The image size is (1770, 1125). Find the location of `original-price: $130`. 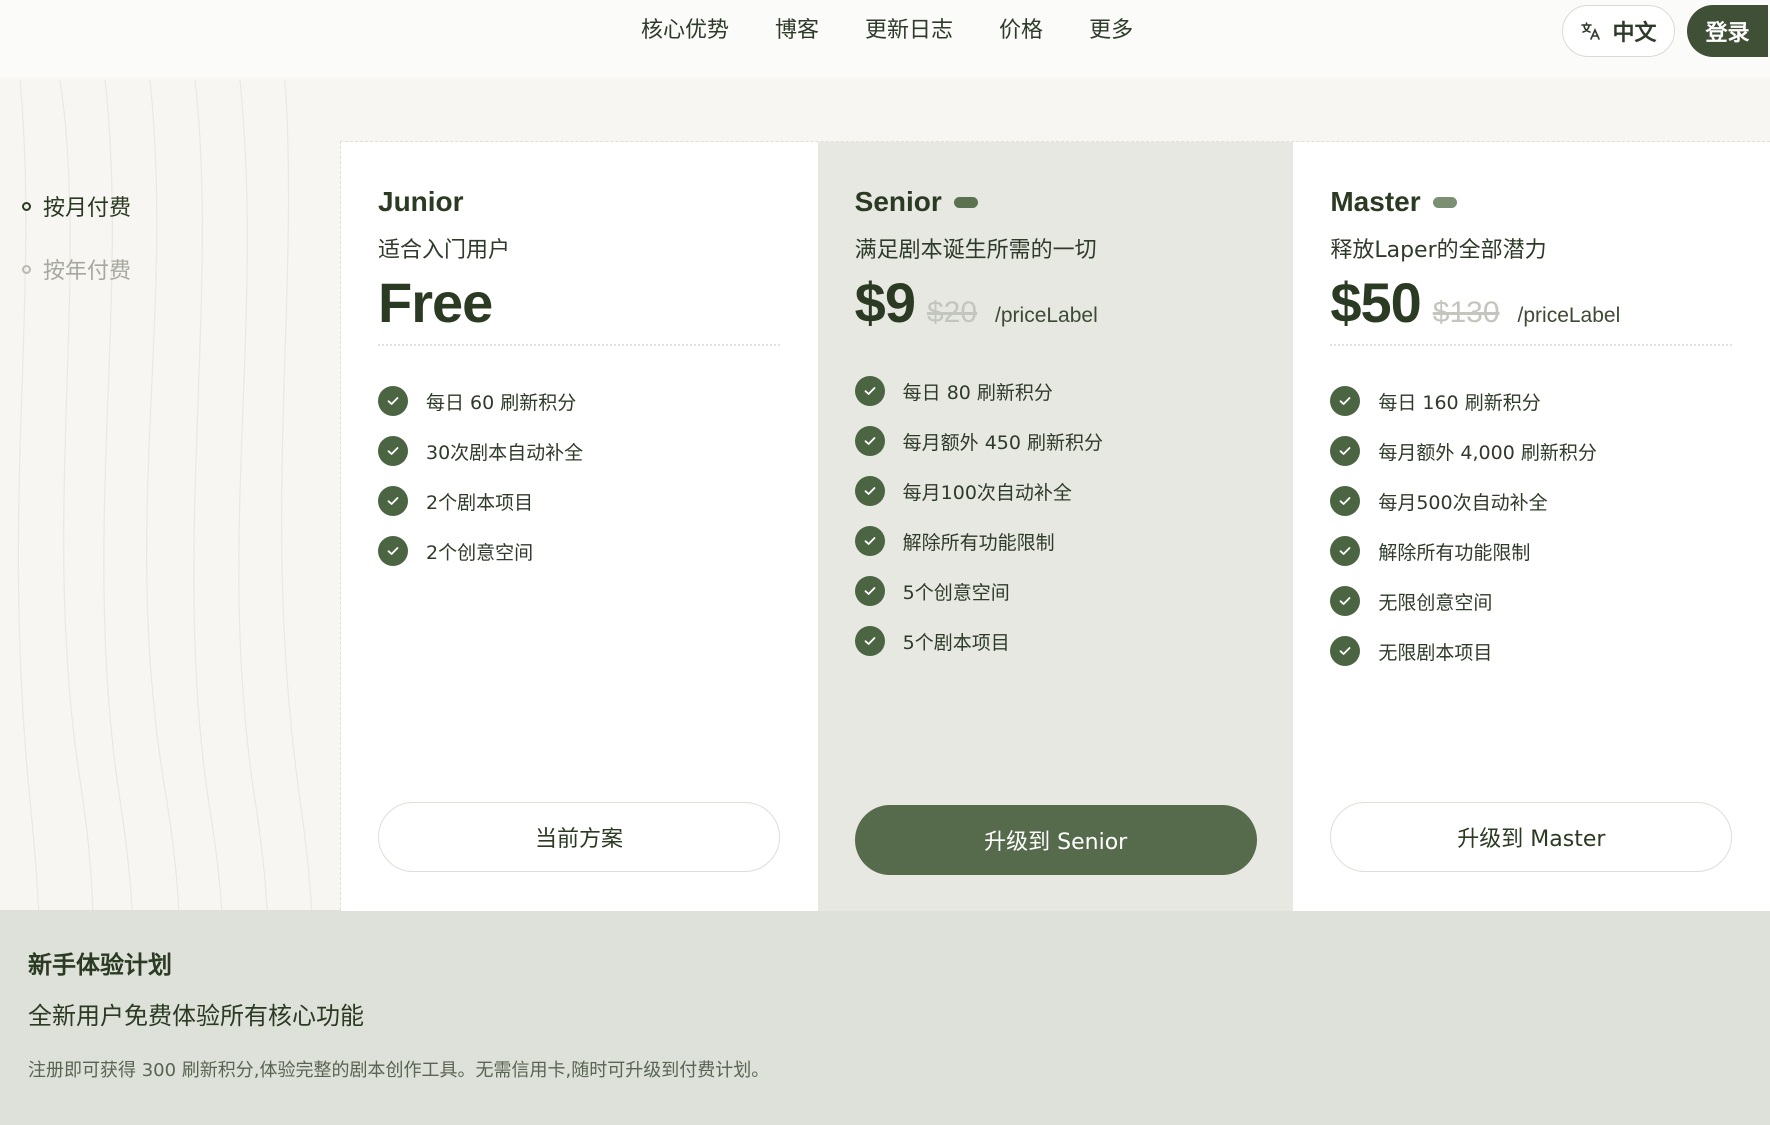

original-price: $130 is located at coordinates (1466, 312).